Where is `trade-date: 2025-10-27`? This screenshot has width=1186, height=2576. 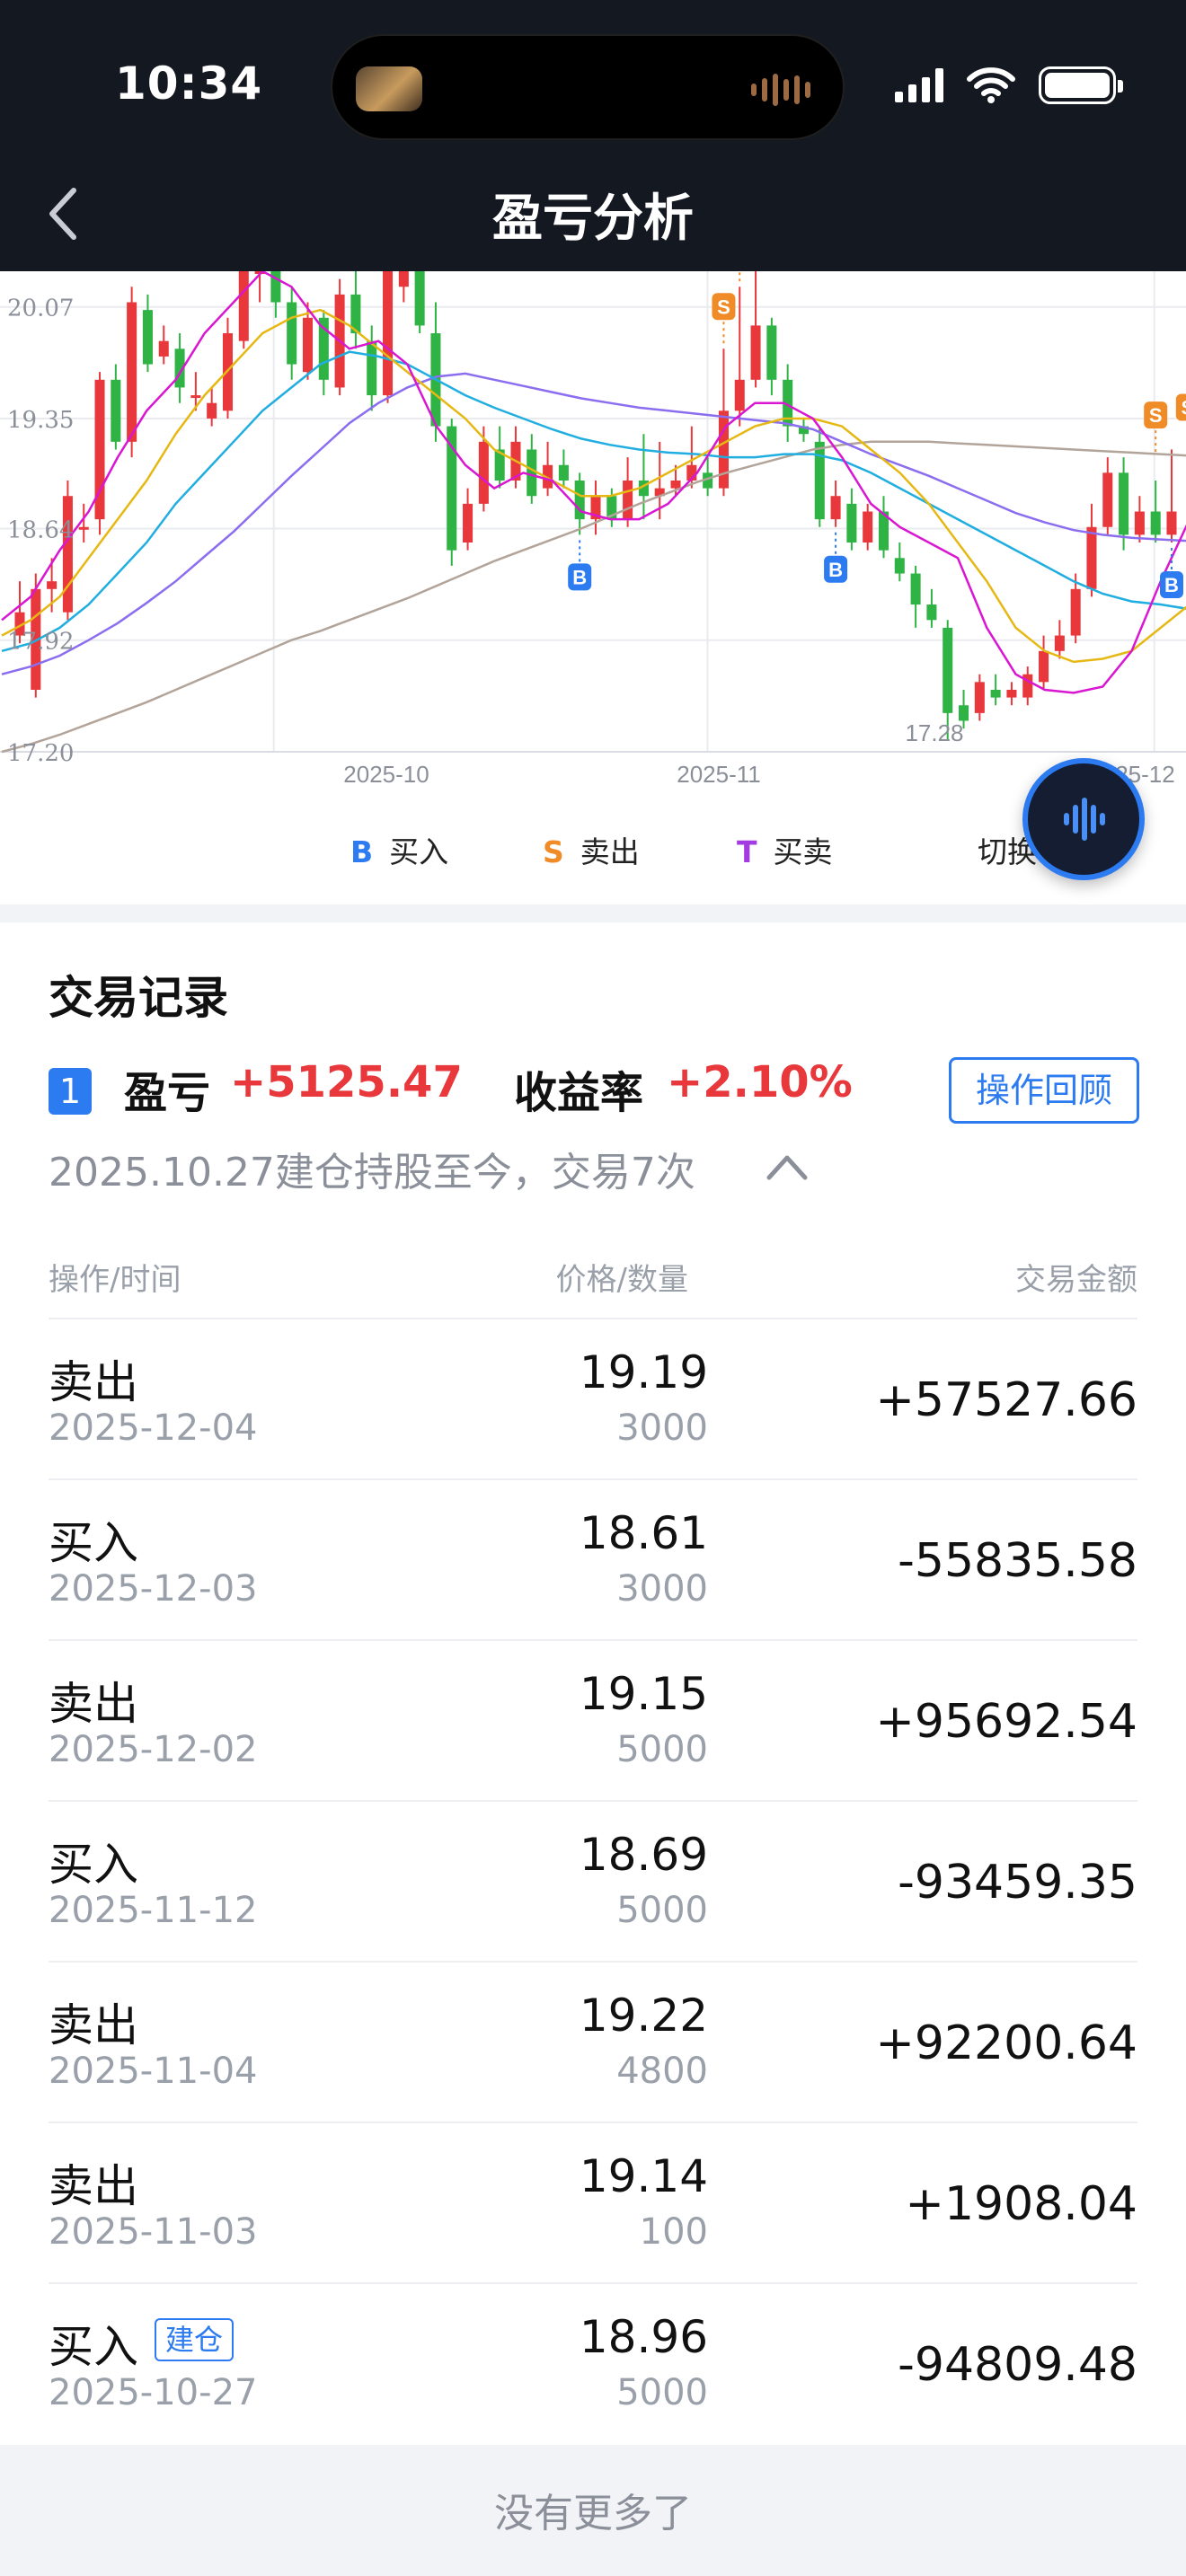
trade-date: 2025-10-27 is located at coordinates (153, 2392).